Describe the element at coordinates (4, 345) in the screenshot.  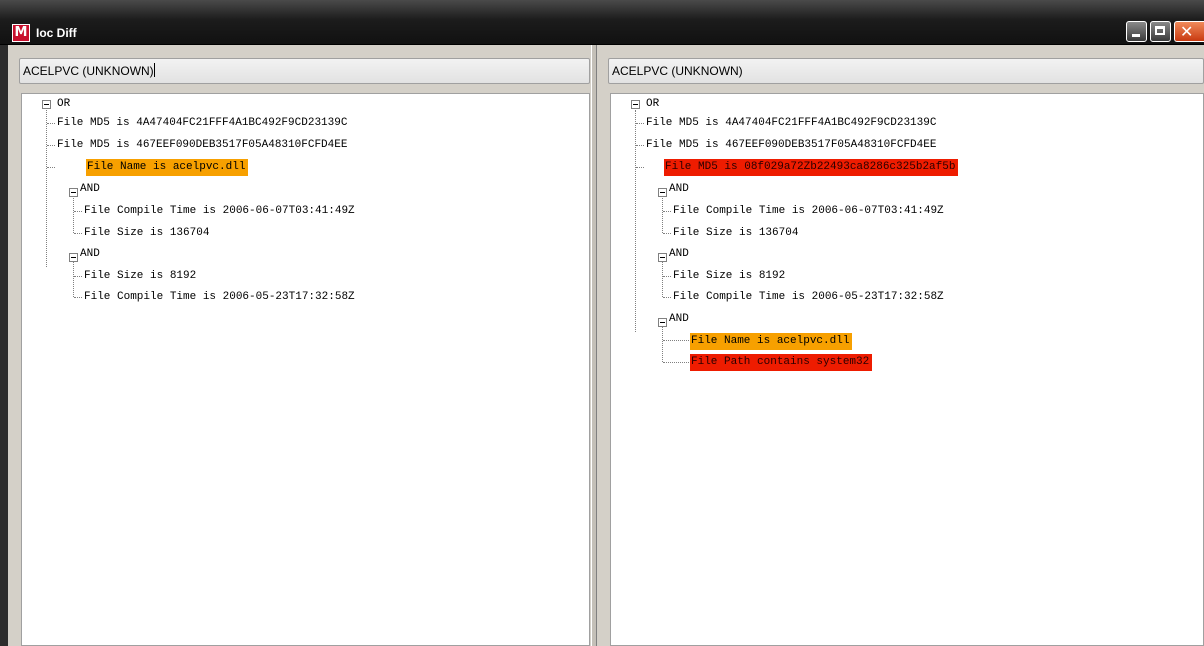
I see `window-frame-left` at that location.